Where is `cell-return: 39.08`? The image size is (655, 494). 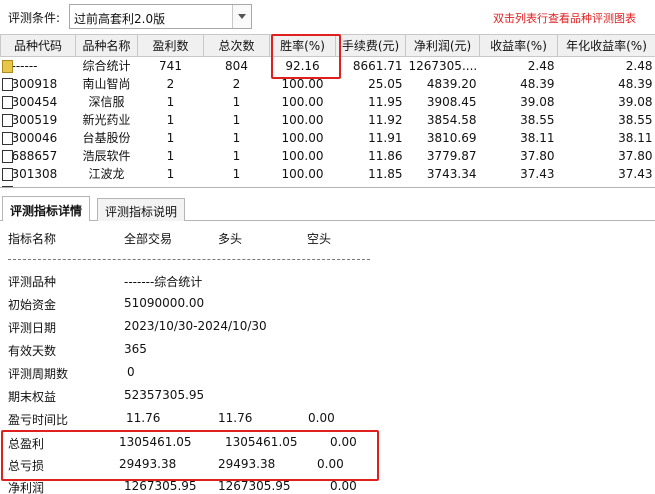 cell-return: 39.08 is located at coordinates (537, 101).